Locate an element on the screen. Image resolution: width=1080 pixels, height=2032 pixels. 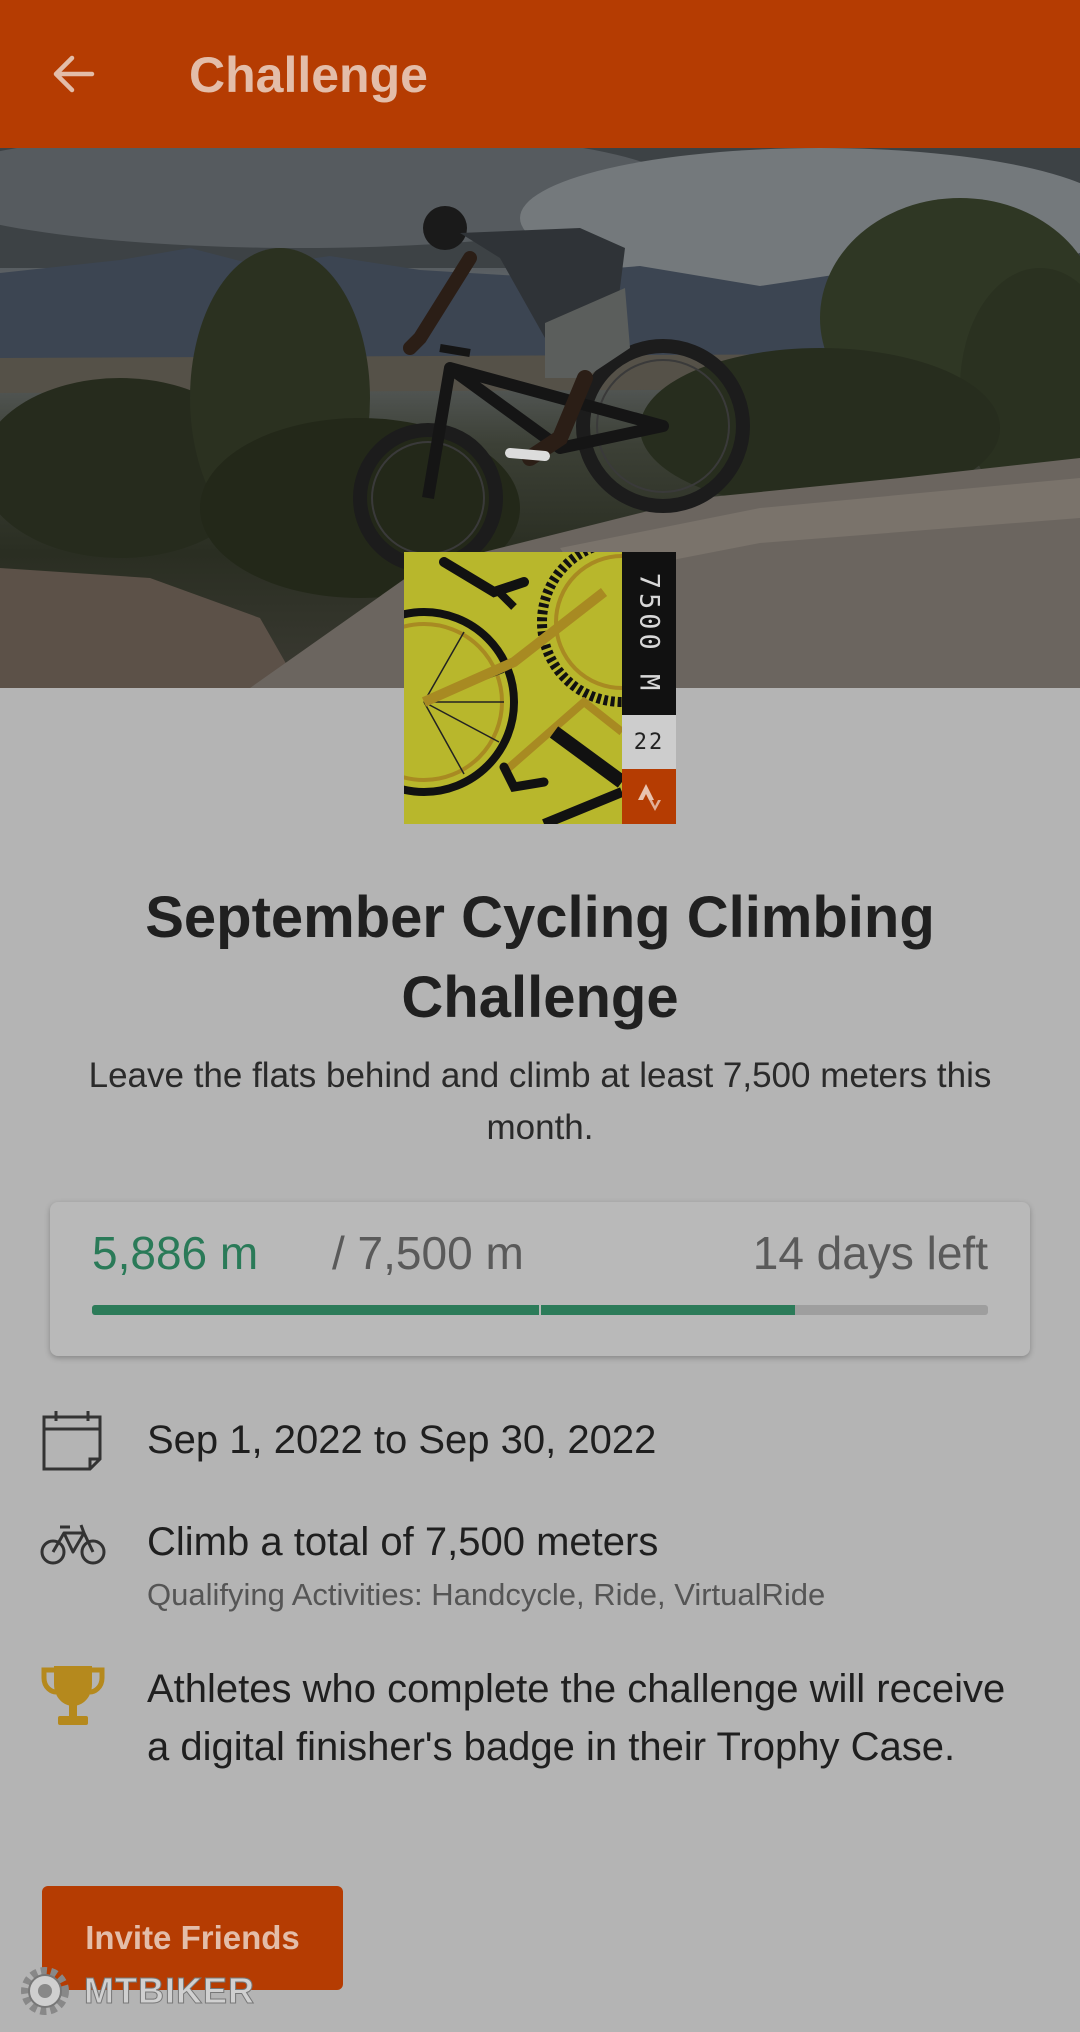
date-row: Sep 1, 2022 to Sep 30, 2022 is located at coordinates (540, 1440).